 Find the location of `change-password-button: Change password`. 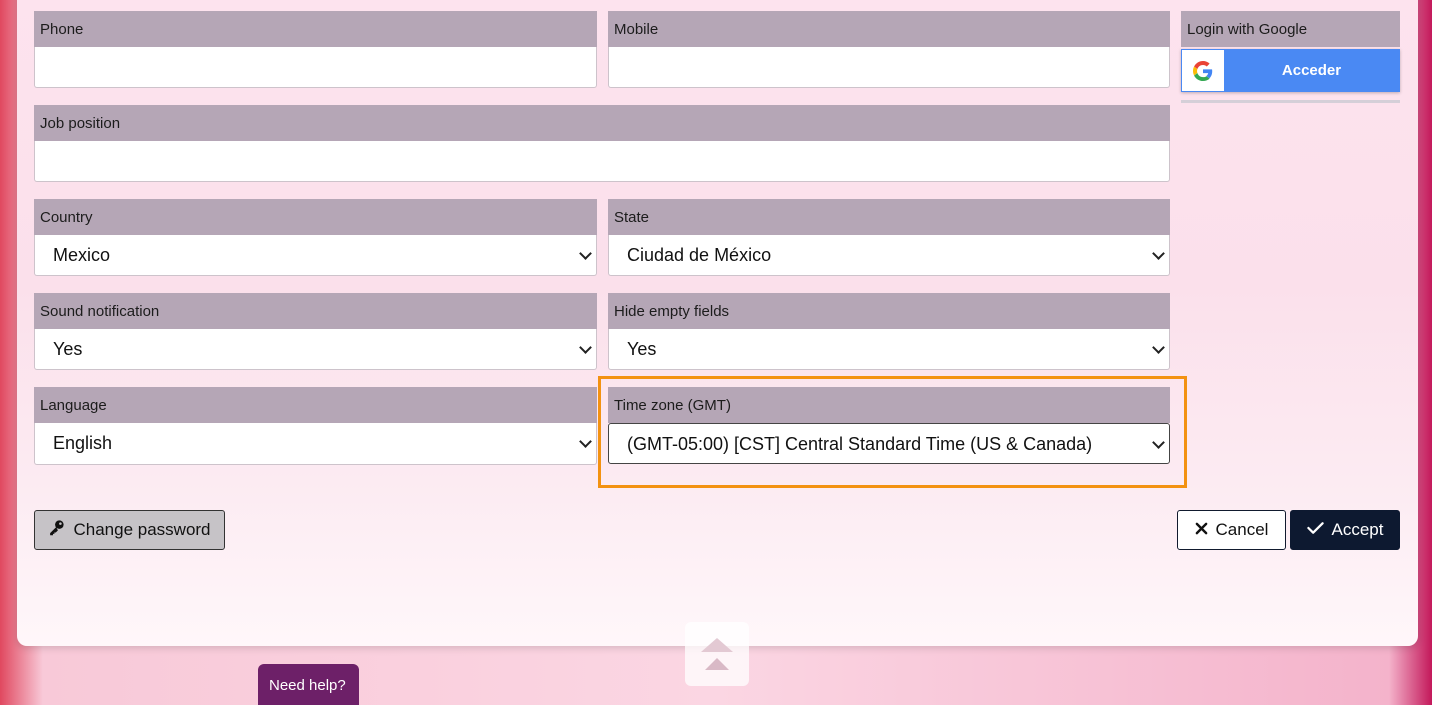

change-password-button: Change password is located at coordinates (129, 530).